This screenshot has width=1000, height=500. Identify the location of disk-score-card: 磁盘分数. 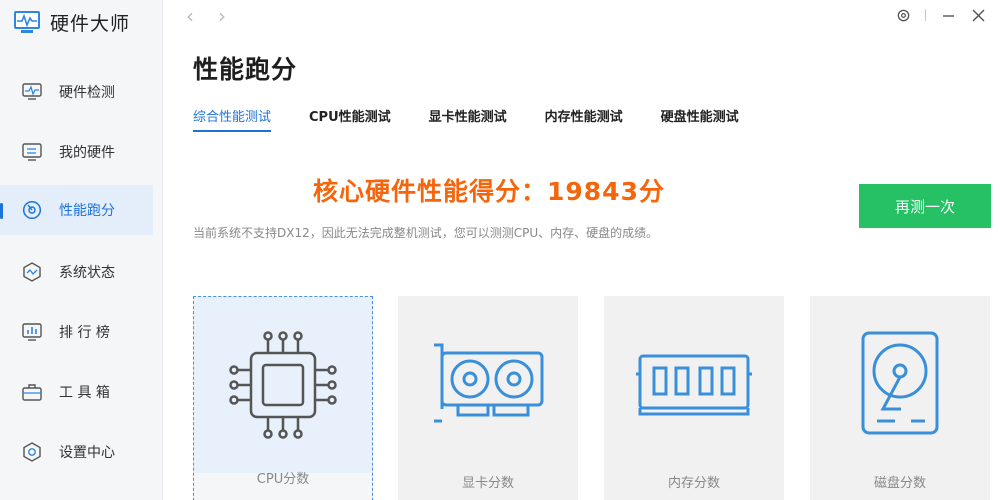
(900, 398).